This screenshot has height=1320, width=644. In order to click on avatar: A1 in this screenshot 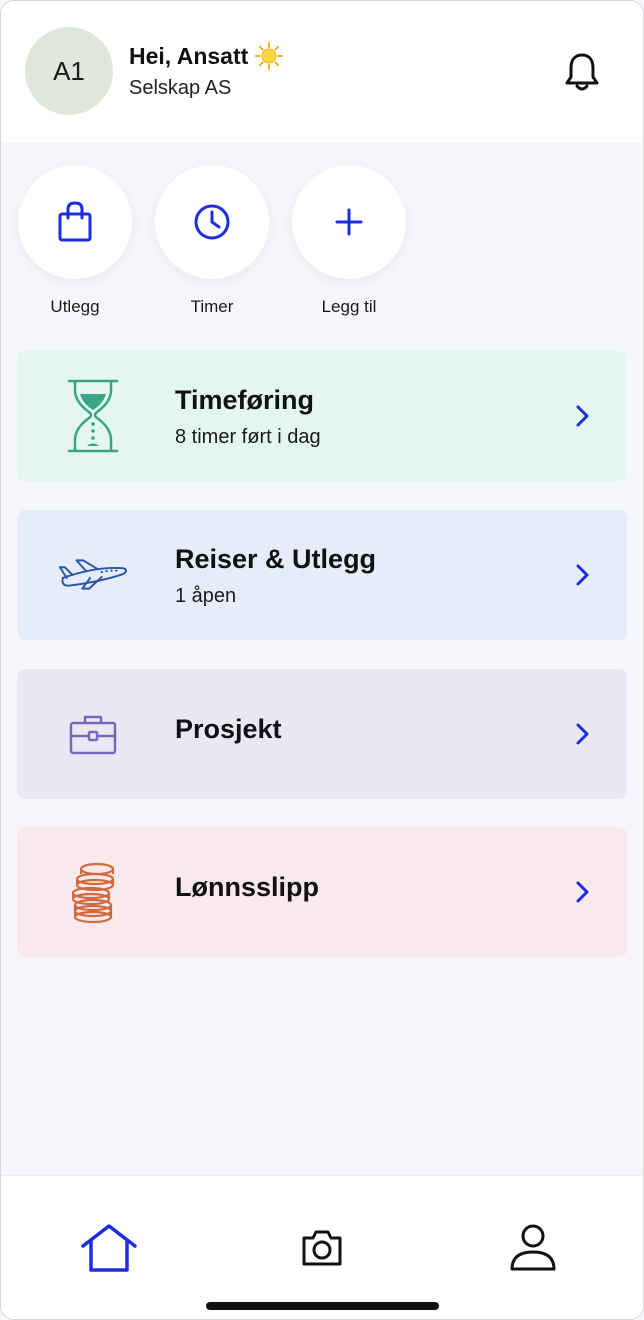, I will do `click(69, 71)`.